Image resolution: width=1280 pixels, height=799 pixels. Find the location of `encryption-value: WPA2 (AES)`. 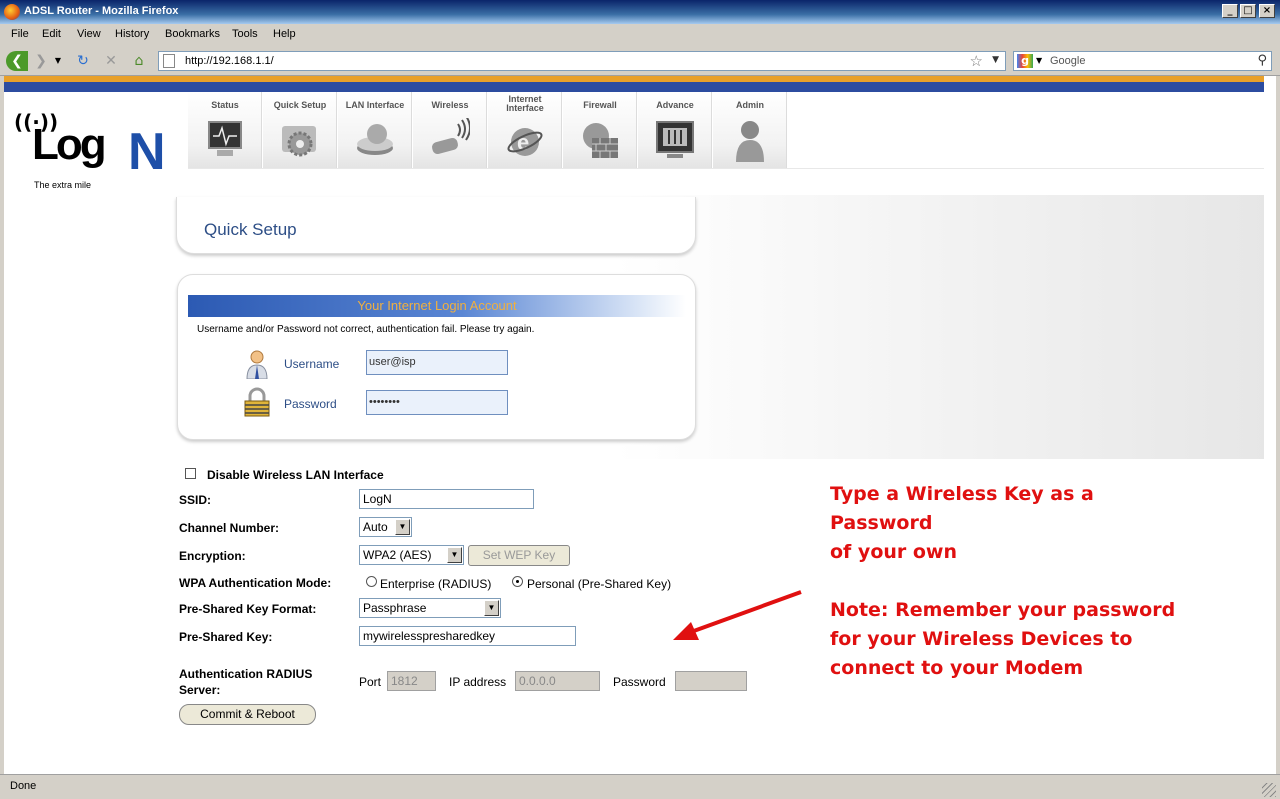

encryption-value: WPA2 (AES) is located at coordinates (397, 555).